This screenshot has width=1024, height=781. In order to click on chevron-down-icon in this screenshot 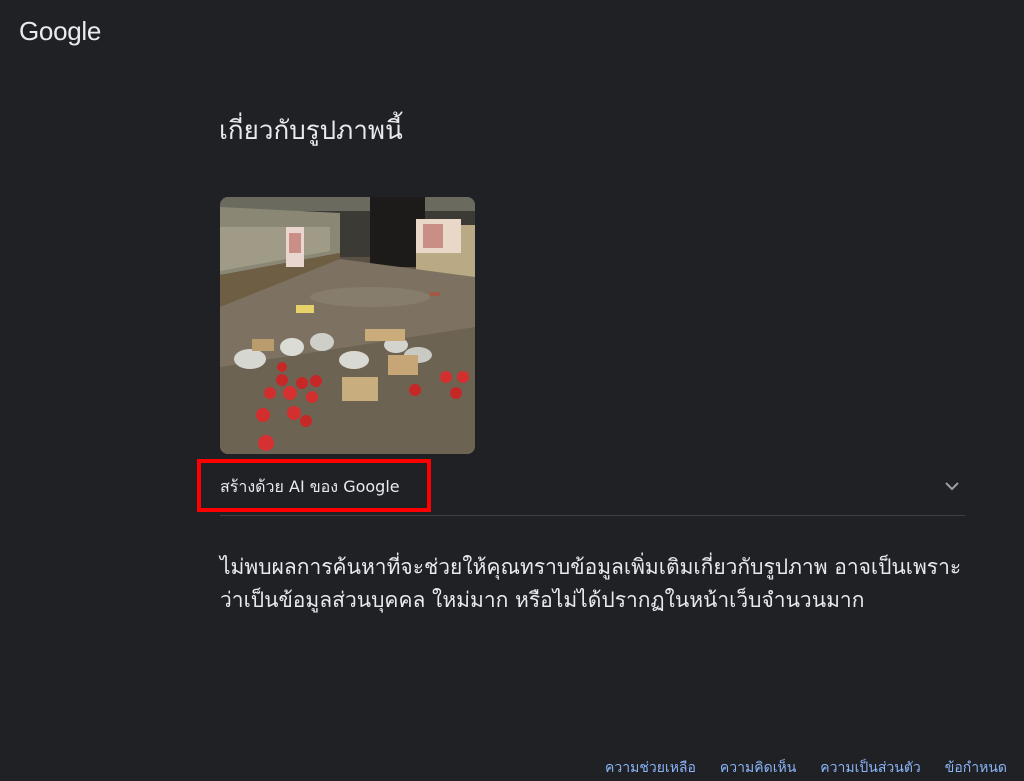, I will do `click(952, 485)`.